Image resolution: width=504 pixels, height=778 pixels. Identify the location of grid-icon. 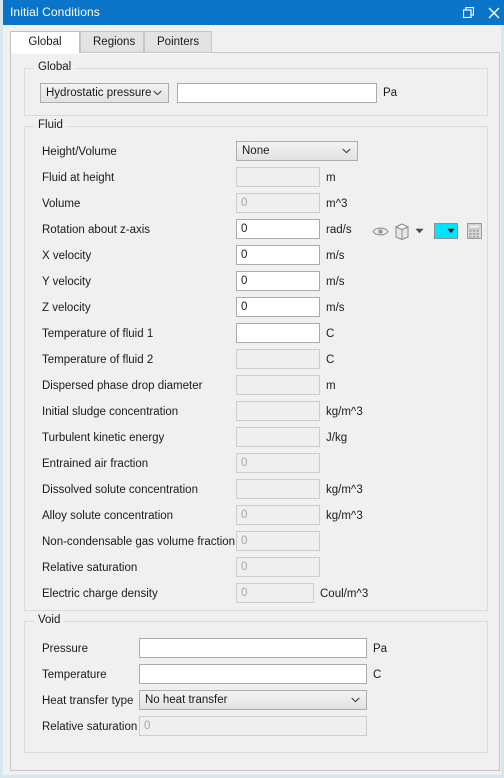
(474, 231).